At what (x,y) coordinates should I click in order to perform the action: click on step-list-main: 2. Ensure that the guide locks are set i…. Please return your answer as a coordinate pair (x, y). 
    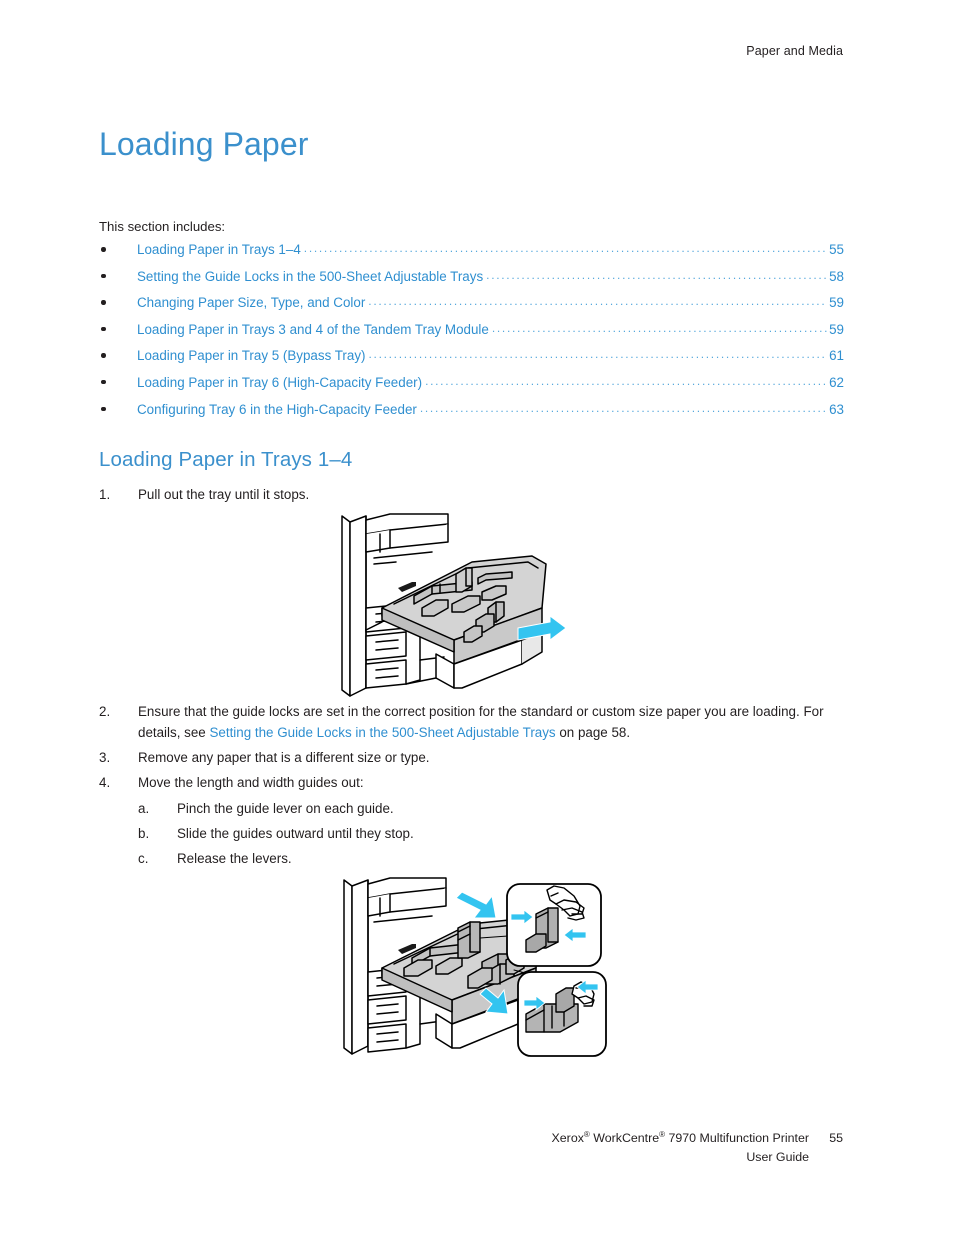
    Looking at the image, I should click on (471, 785).